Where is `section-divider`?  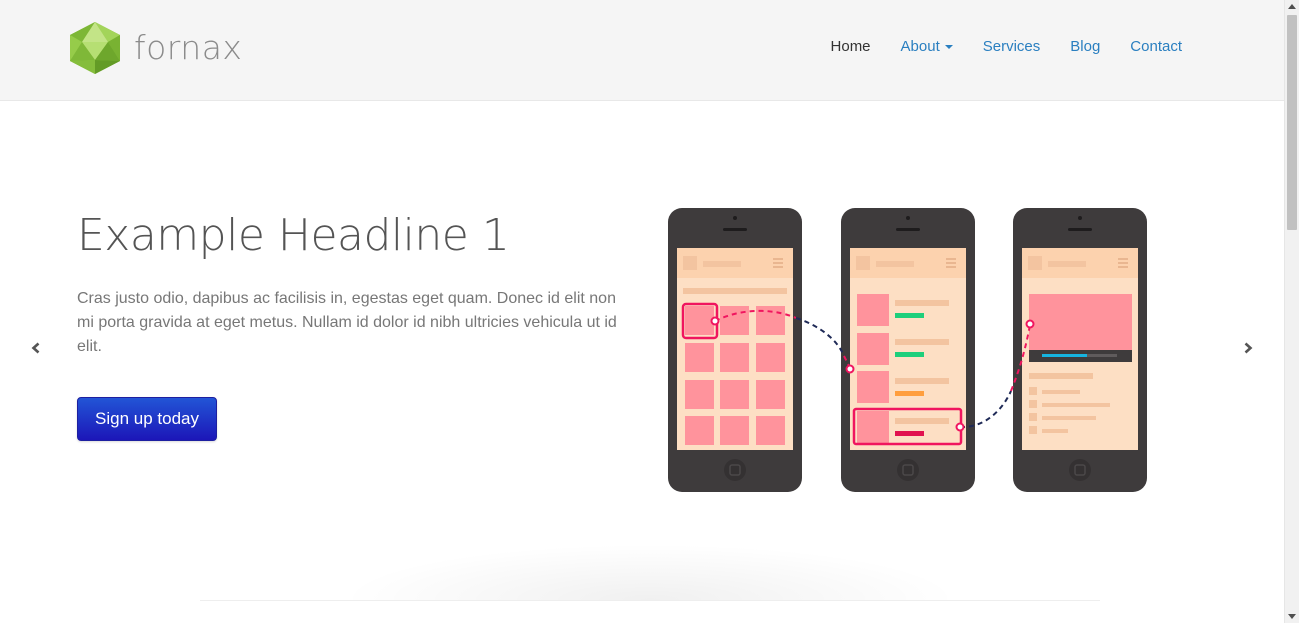 section-divider is located at coordinates (650, 600).